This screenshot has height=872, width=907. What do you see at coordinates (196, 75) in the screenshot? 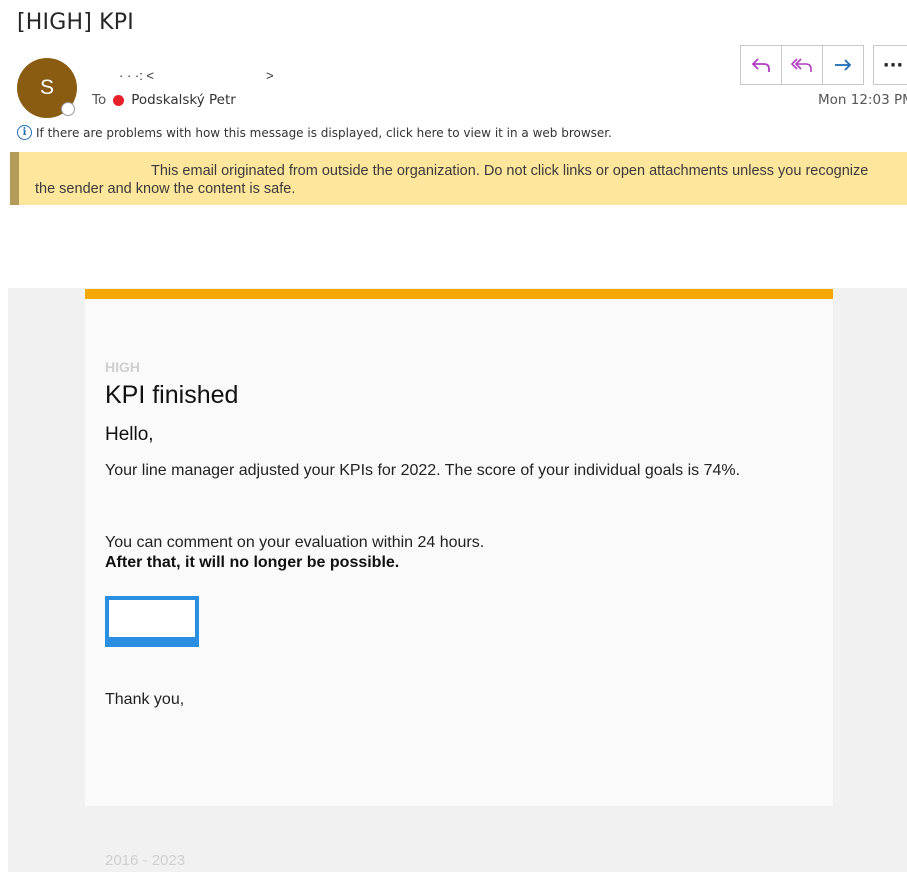
I see `sender-address: · · ·: < >` at bounding box center [196, 75].